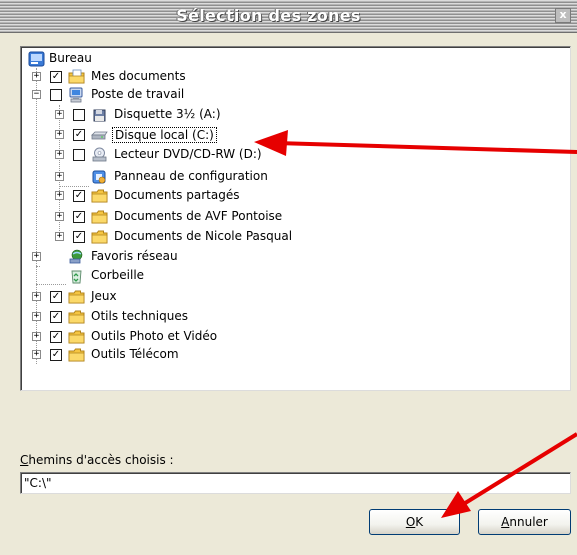 The height and width of the screenshot is (555, 577). I want to click on tree-item-label: Outils Télécom, so click(135, 354).